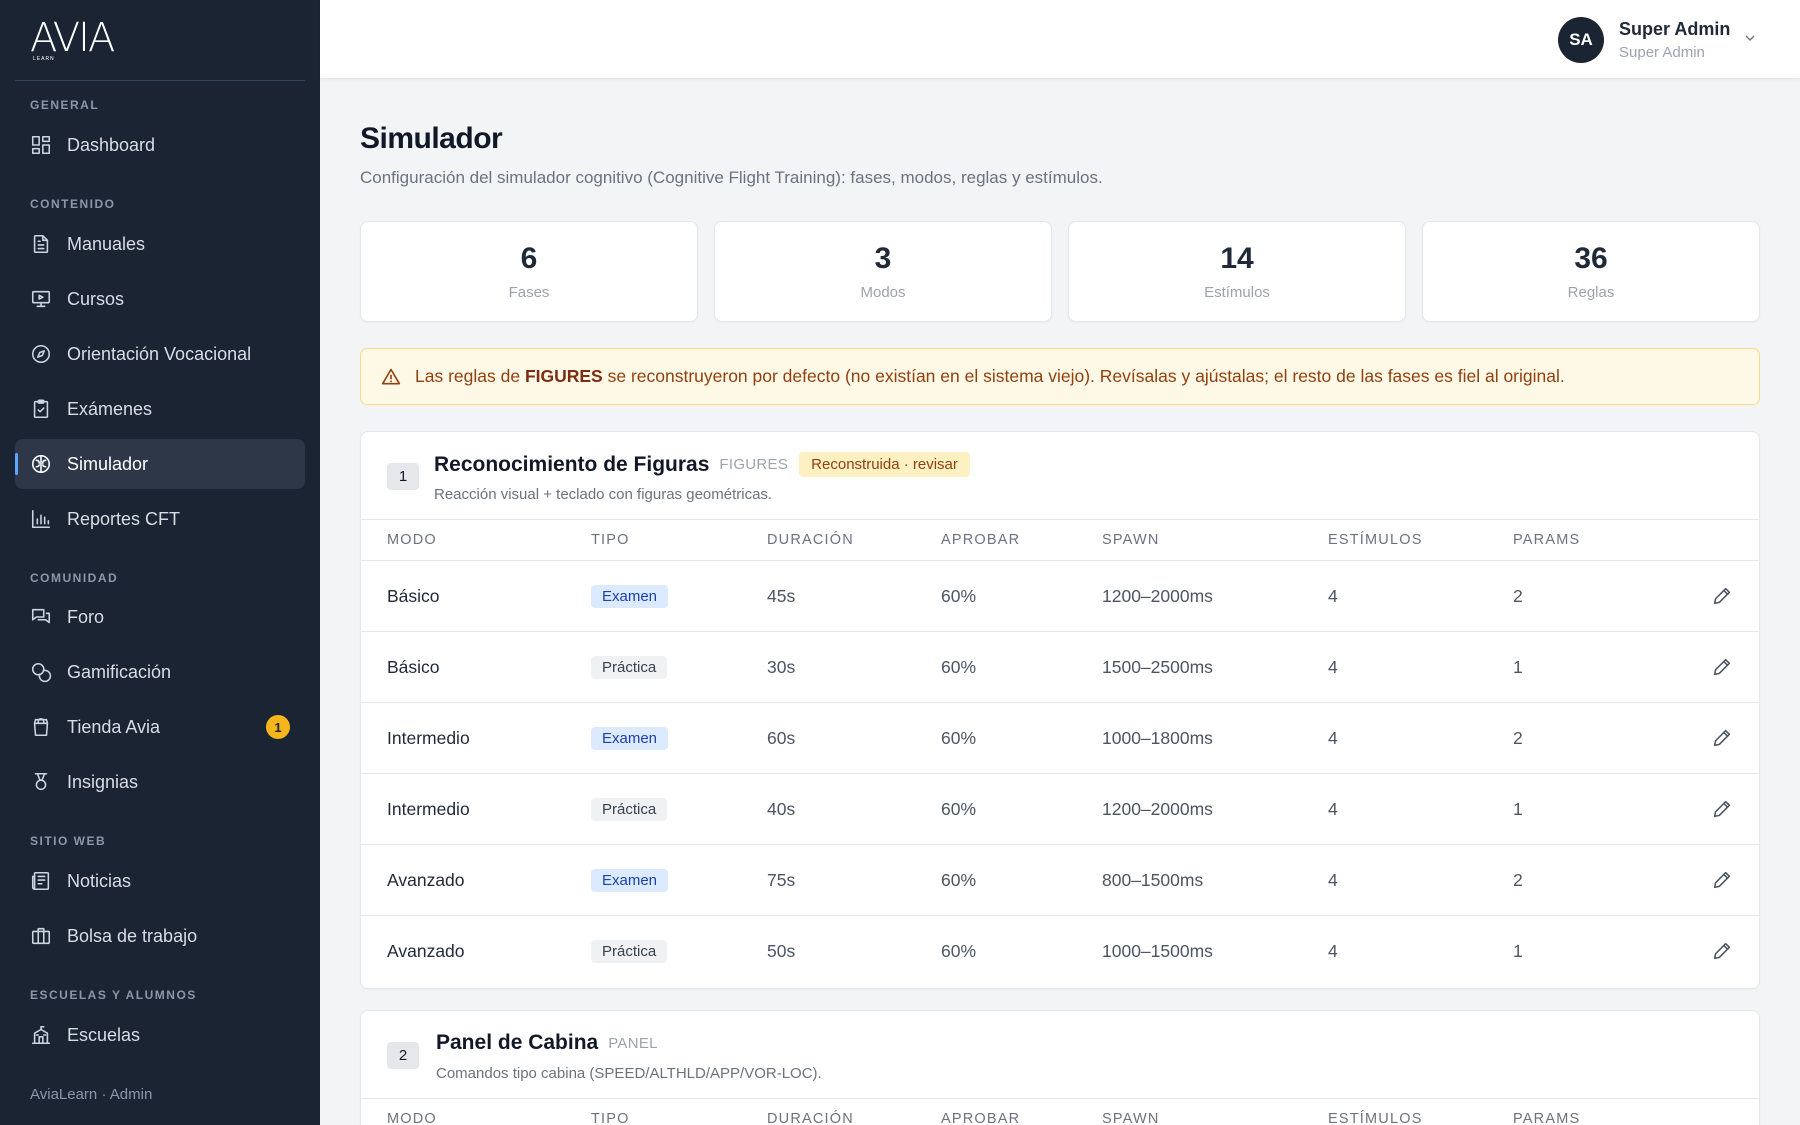  What do you see at coordinates (529, 292) in the screenshot?
I see `stat-label: Fases` at bounding box center [529, 292].